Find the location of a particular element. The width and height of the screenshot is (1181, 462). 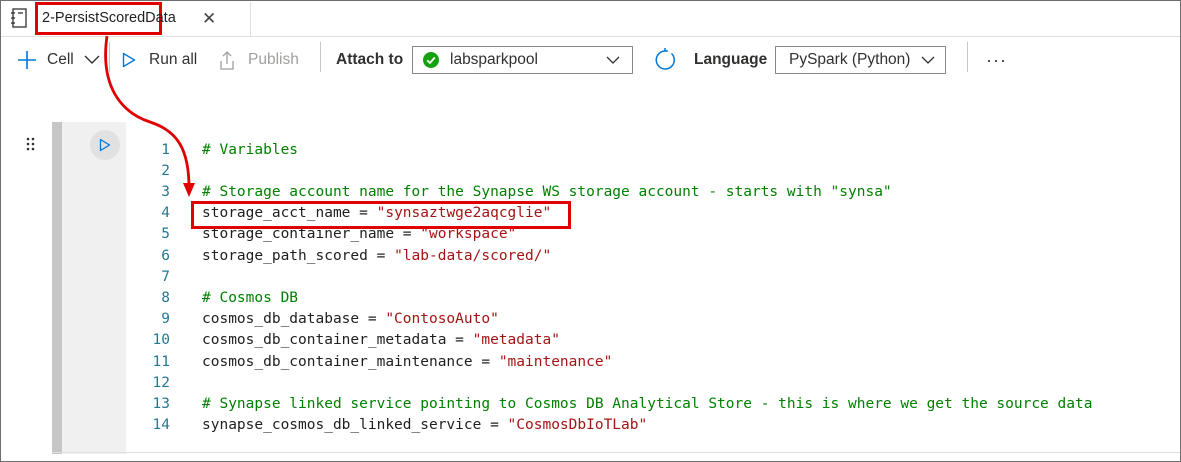

drag-handle-icon is located at coordinates (31, 144).